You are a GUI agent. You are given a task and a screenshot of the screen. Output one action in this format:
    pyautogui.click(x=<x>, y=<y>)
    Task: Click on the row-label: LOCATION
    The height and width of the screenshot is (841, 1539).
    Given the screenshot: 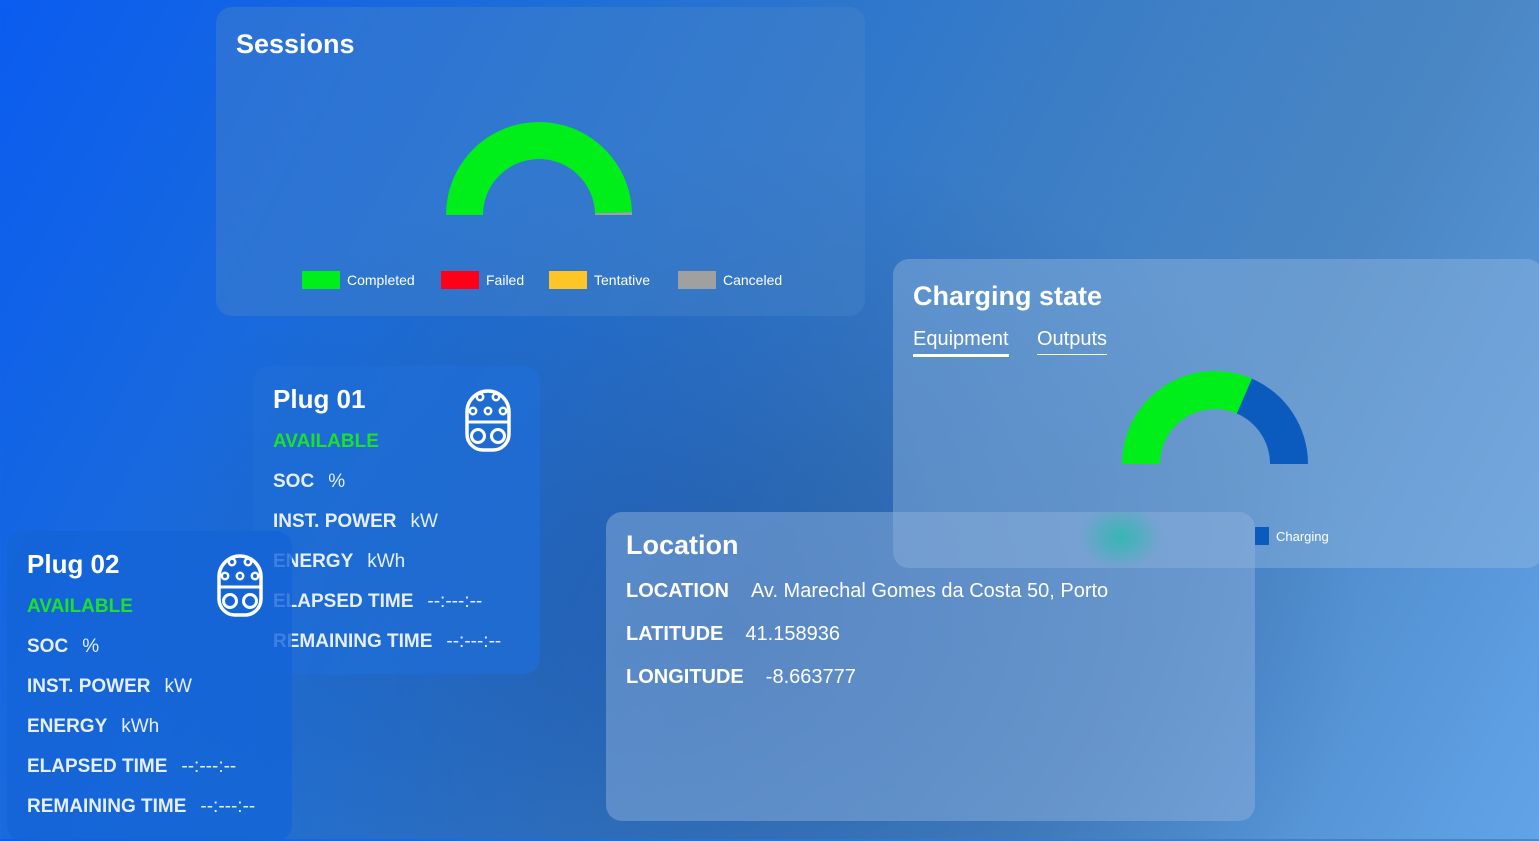 What is the action you would take?
    pyautogui.click(x=677, y=591)
    